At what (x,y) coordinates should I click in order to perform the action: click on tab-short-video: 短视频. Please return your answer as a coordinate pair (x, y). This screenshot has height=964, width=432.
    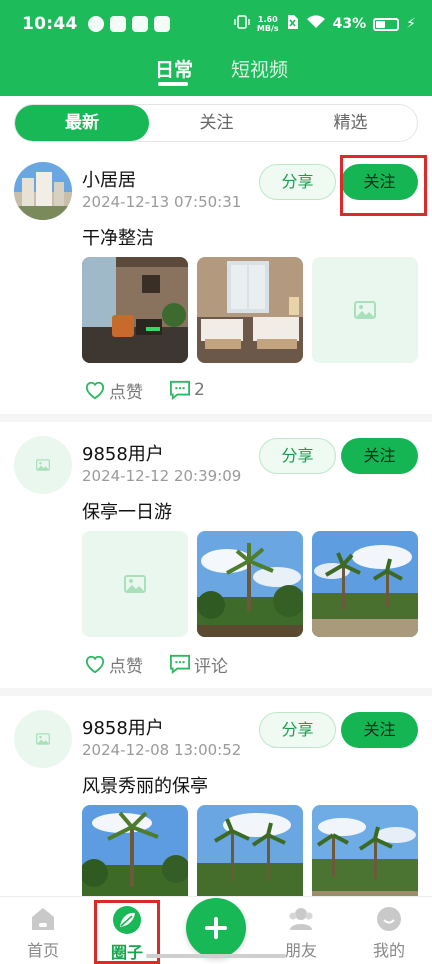
    Looking at the image, I should click on (259, 68).